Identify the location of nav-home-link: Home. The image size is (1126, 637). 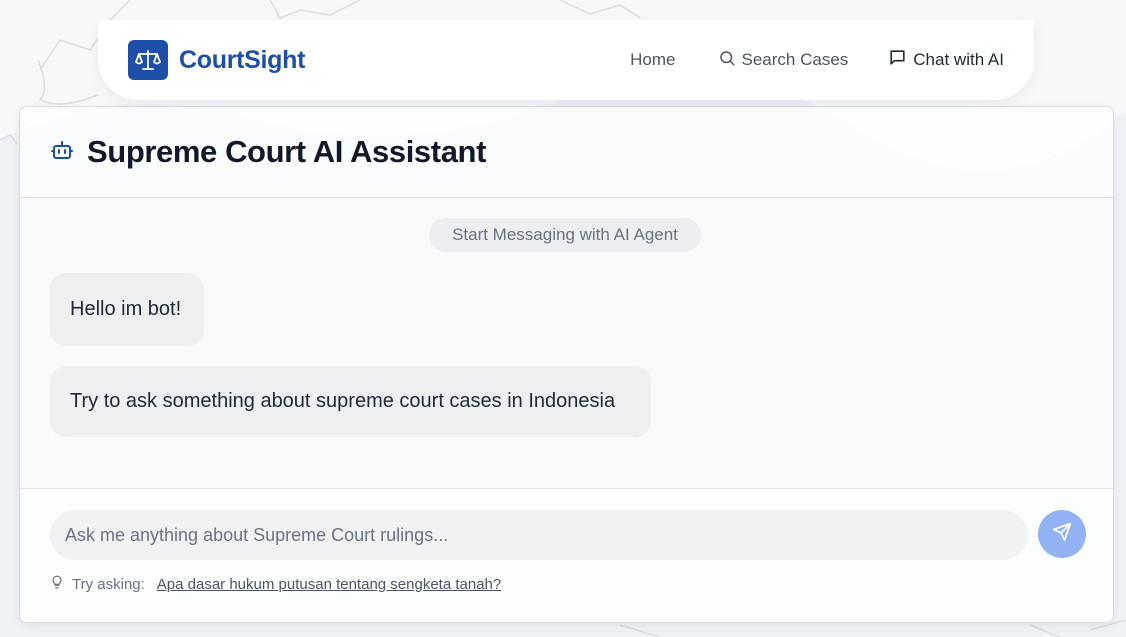
(652, 60).